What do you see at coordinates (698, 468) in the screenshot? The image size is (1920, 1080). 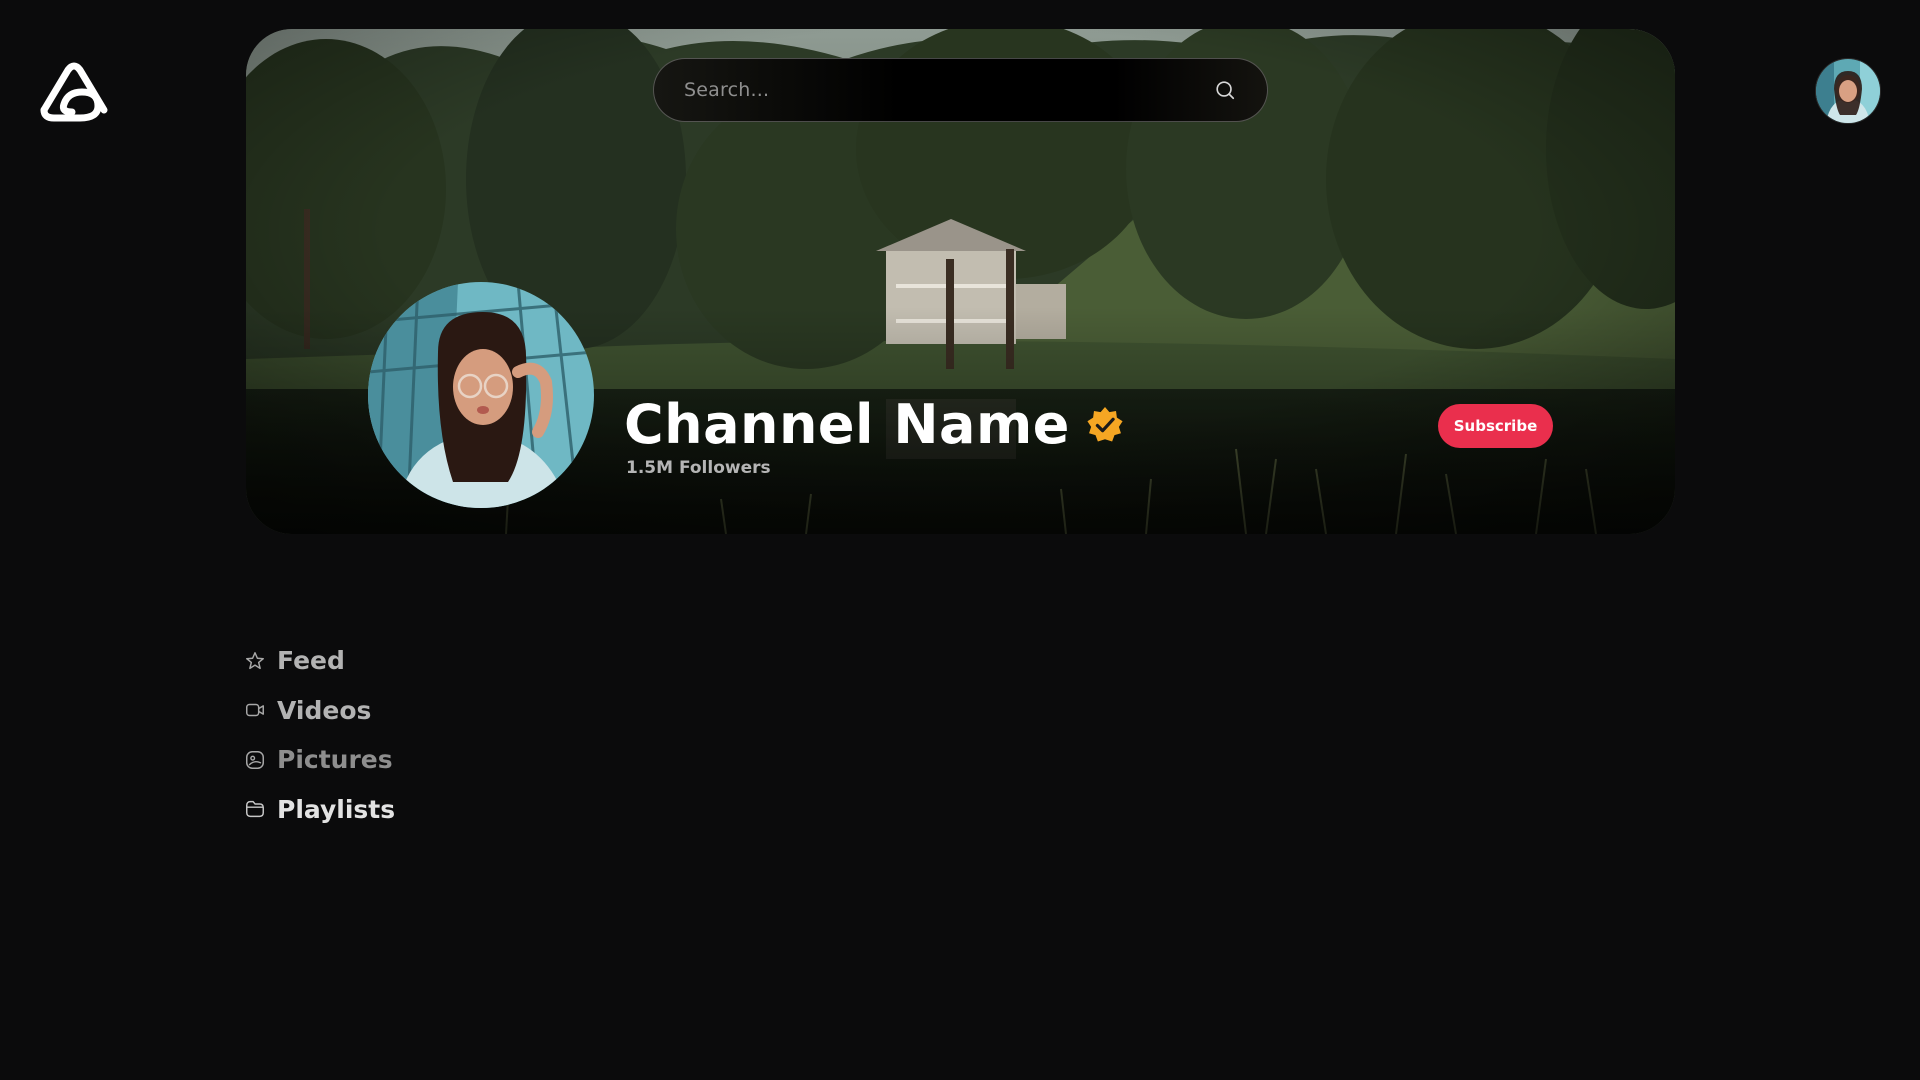 I see `followers-count: 1.5M Followers` at bounding box center [698, 468].